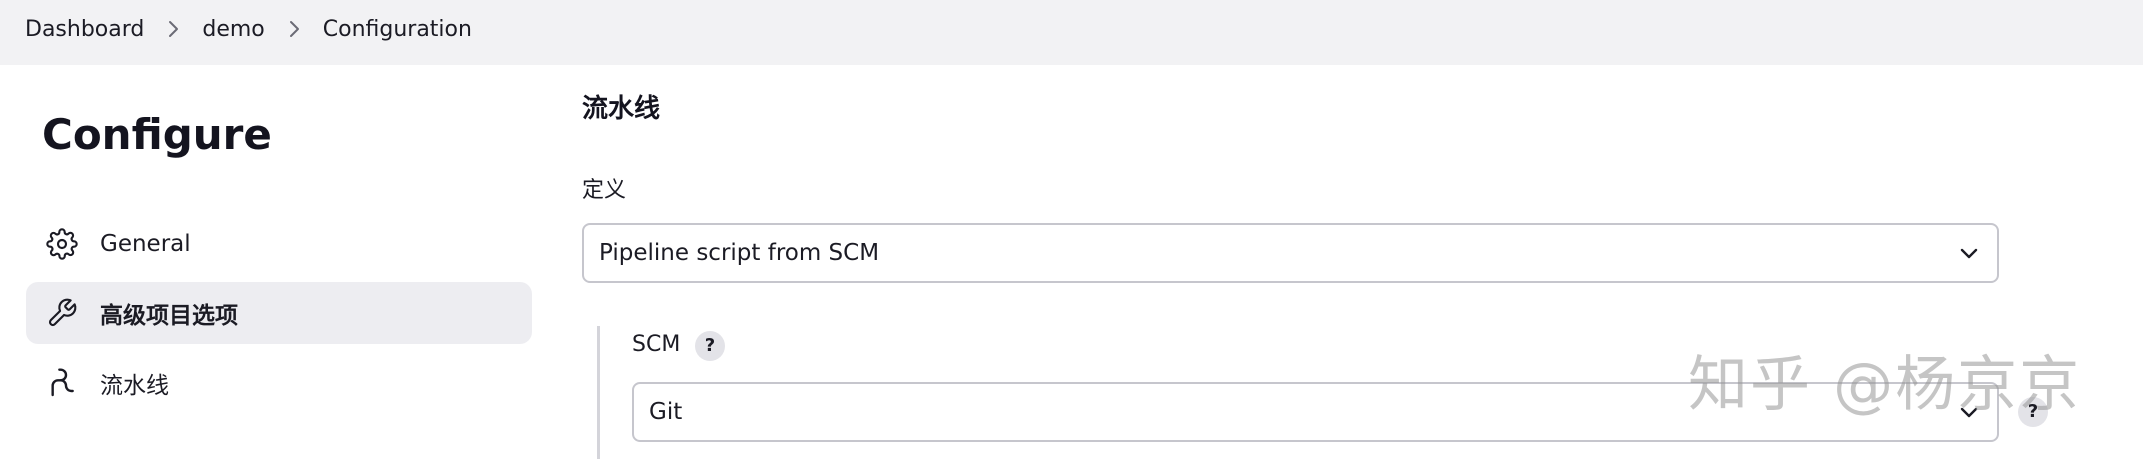 The image size is (2143, 459). What do you see at coordinates (1315, 412) in the screenshot?
I see `scm-select: Git` at bounding box center [1315, 412].